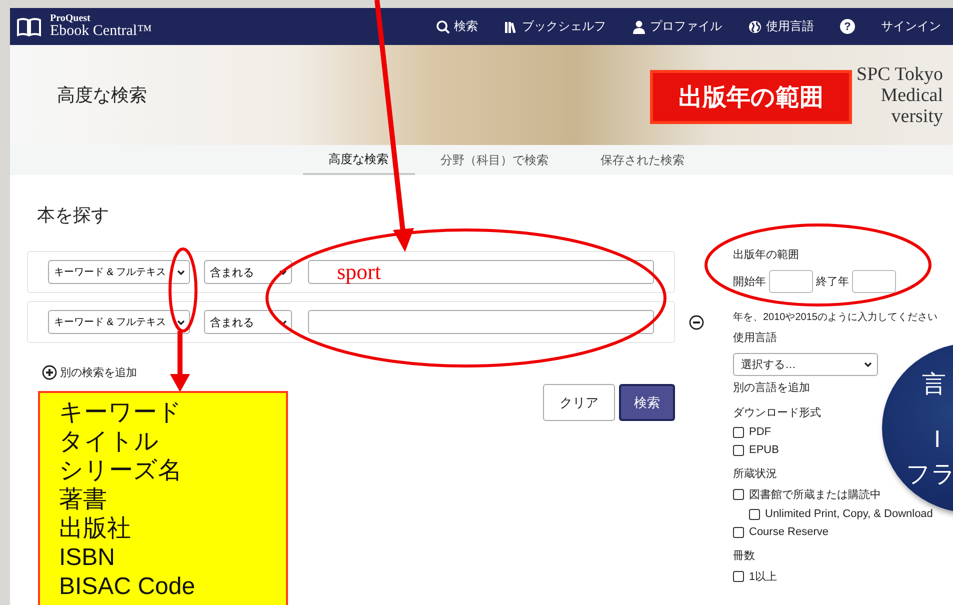 The image size is (953, 605). I want to click on institution-name-line: Medical, so click(911, 95).